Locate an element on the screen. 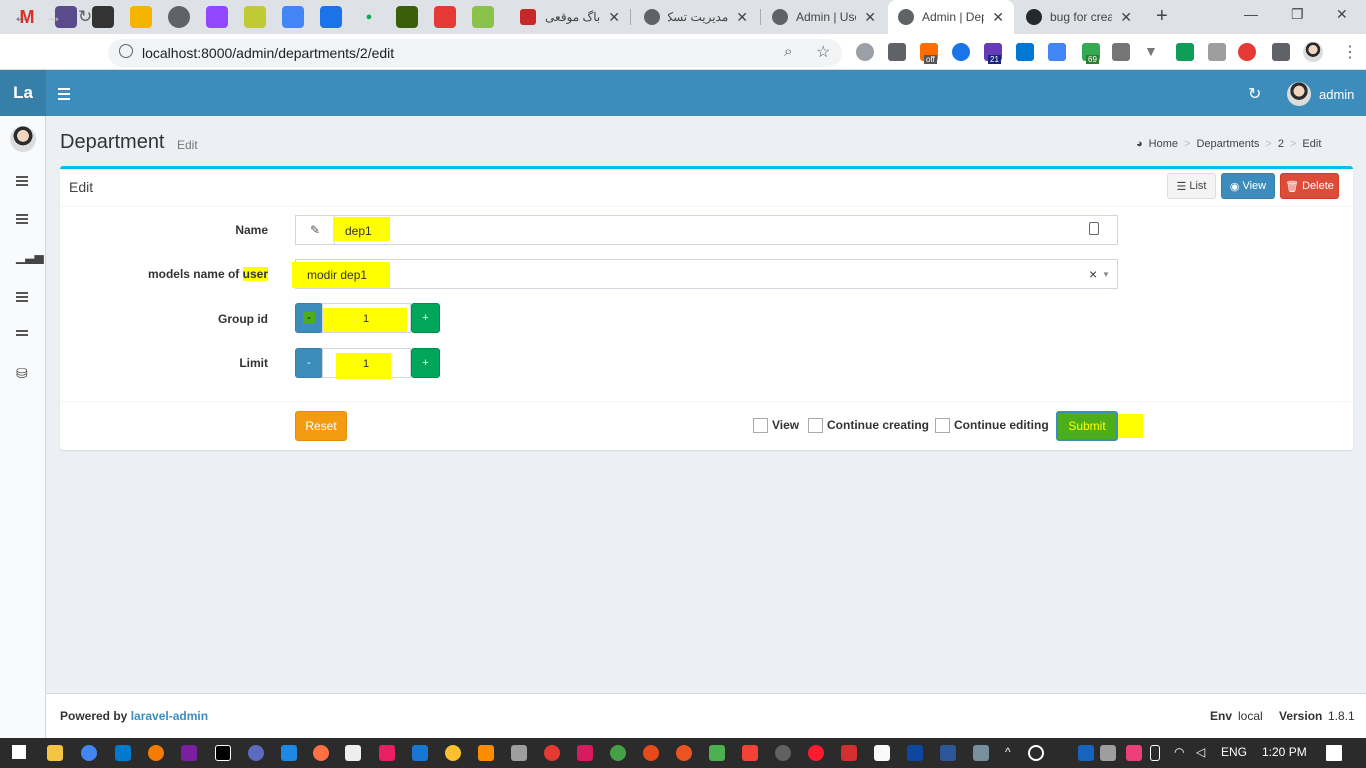 The image size is (1366, 768). tray-chevron-icon: ^ is located at coordinates (1013, 753).